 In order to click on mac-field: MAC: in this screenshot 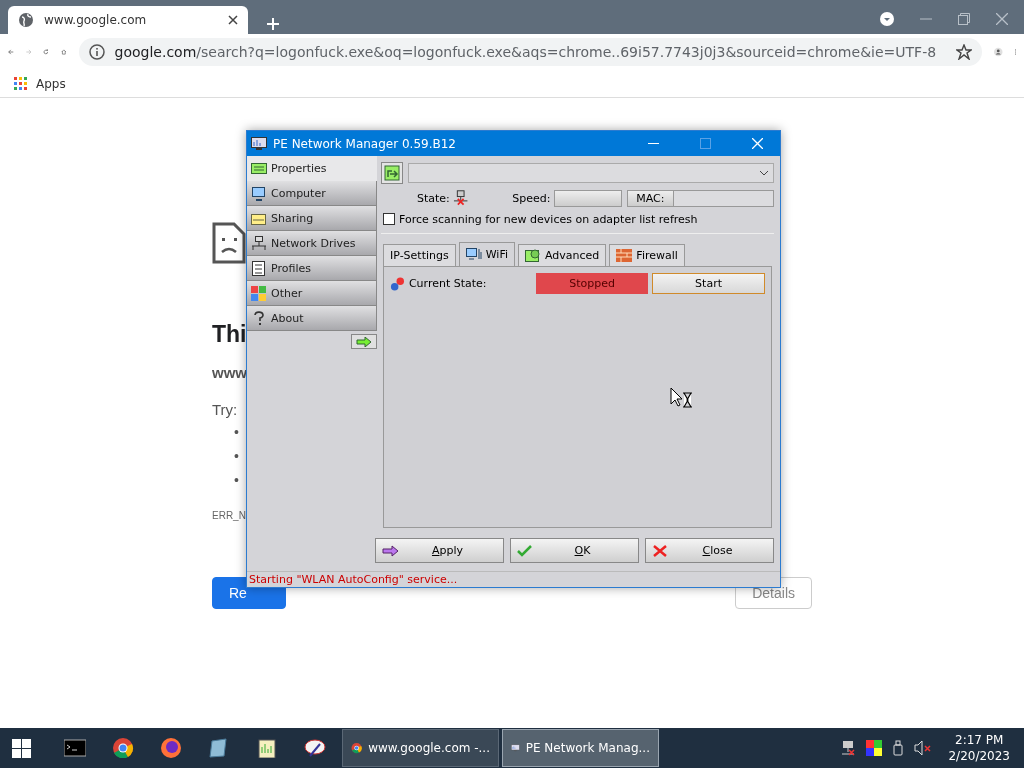, I will do `click(700, 198)`.